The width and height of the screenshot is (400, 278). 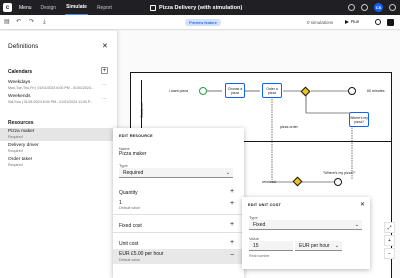 What do you see at coordinates (339, 173) in the screenshot?
I see `message-label: "Where's my pizza?"` at bounding box center [339, 173].